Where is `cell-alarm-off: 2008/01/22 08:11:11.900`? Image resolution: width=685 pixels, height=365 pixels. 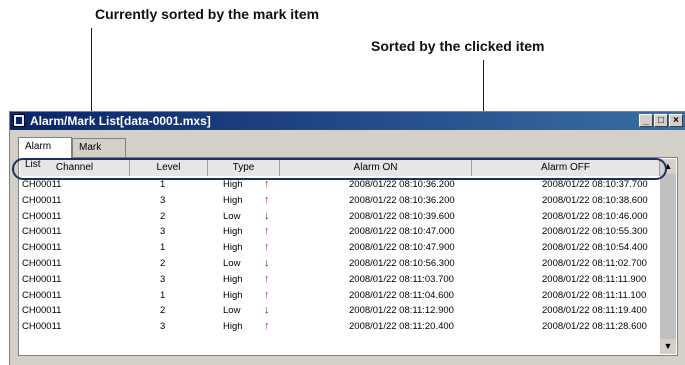
cell-alarm-off: 2008/01/22 08:11:11.900 is located at coordinates (594, 279).